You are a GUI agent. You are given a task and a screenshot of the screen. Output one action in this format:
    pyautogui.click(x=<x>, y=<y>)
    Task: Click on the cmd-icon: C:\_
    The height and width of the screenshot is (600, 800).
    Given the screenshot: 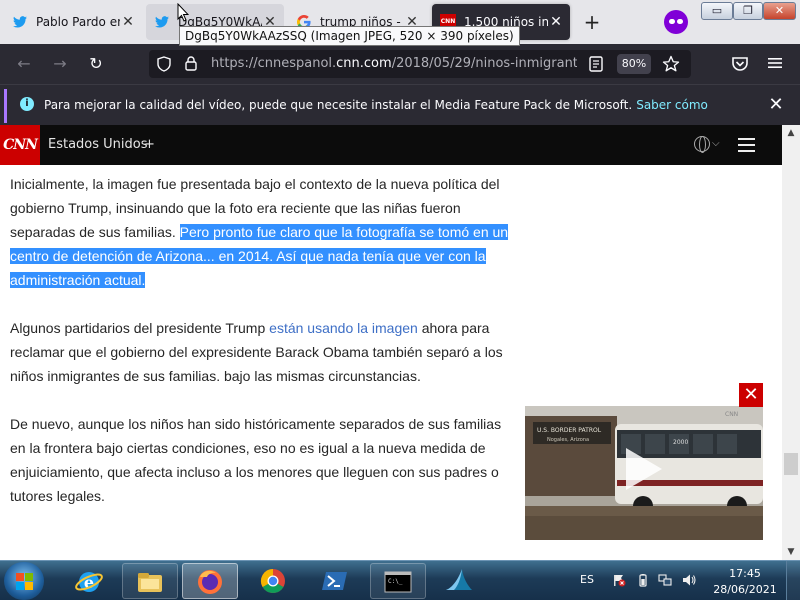 What is the action you would take?
    pyautogui.click(x=398, y=582)
    